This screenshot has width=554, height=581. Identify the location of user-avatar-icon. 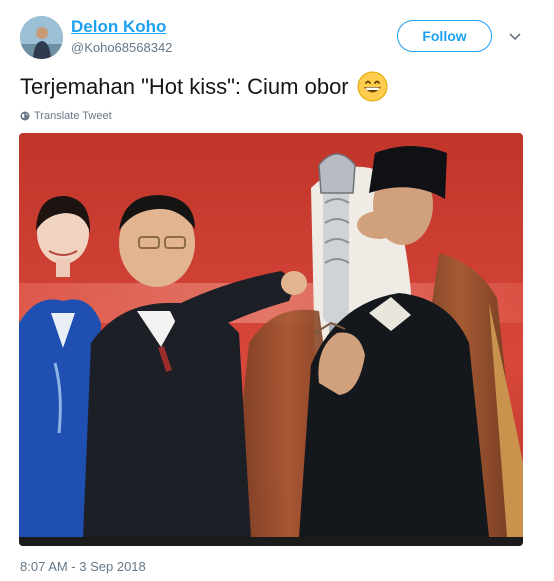
(41, 37).